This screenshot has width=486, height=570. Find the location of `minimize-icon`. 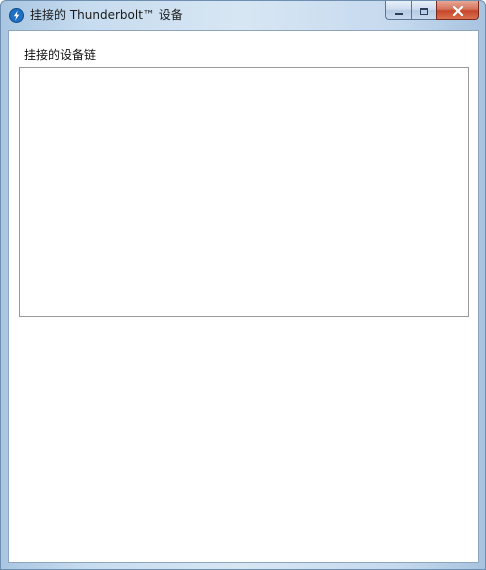

minimize-icon is located at coordinates (399, 10).